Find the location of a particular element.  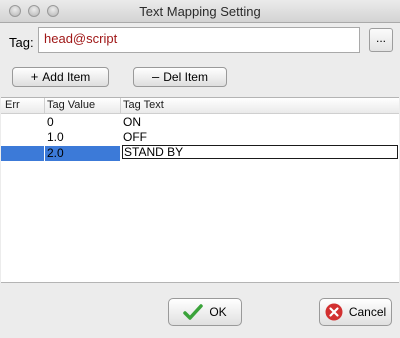

table-row: 1.0 OFF is located at coordinates (200, 137).